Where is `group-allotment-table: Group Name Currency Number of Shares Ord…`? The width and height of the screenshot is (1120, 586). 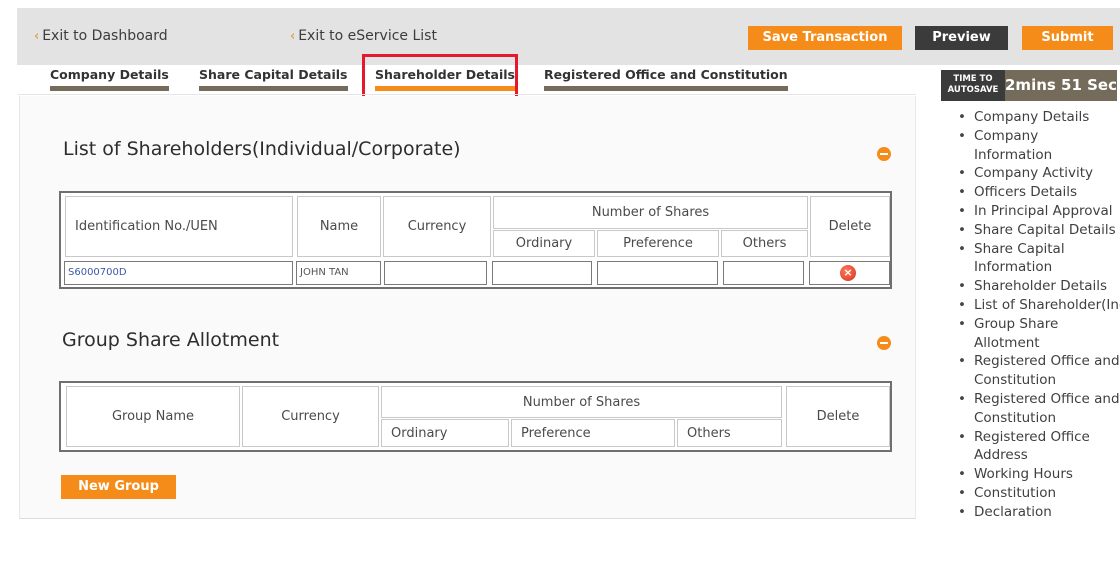 group-allotment-table: Group Name Currency Number of Shares Ord… is located at coordinates (475, 416).